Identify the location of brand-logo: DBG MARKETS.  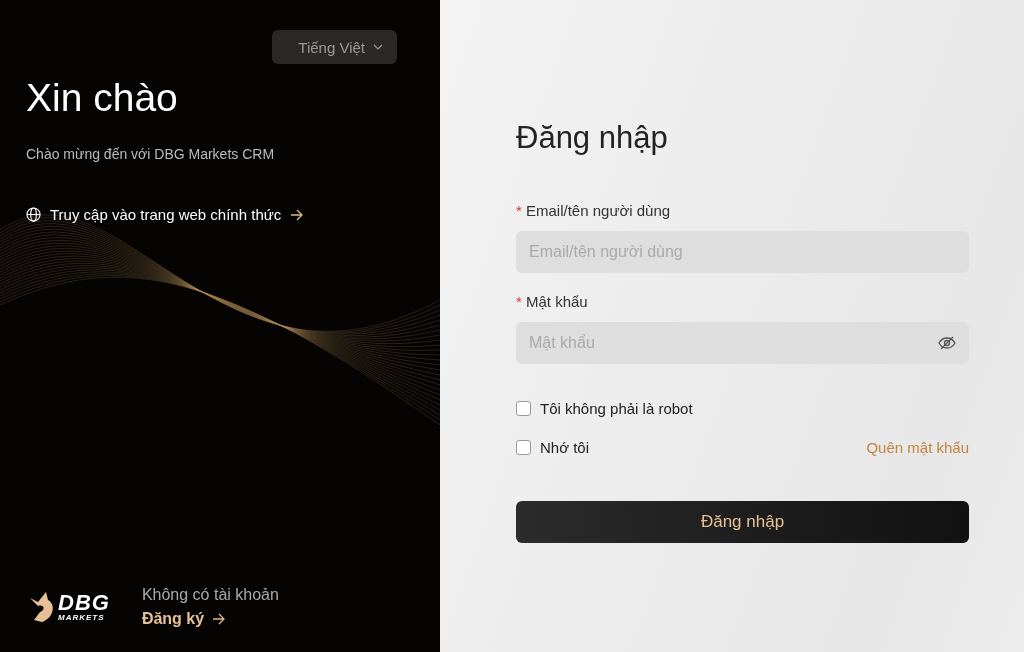
(68, 607).